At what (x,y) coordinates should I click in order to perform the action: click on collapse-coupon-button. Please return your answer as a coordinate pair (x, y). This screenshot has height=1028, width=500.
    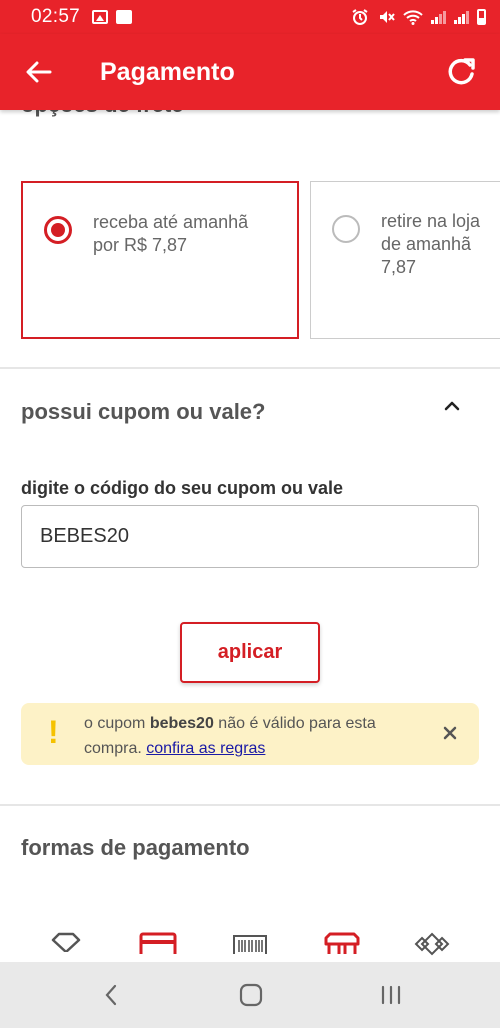
    Looking at the image, I should click on (452, 406).